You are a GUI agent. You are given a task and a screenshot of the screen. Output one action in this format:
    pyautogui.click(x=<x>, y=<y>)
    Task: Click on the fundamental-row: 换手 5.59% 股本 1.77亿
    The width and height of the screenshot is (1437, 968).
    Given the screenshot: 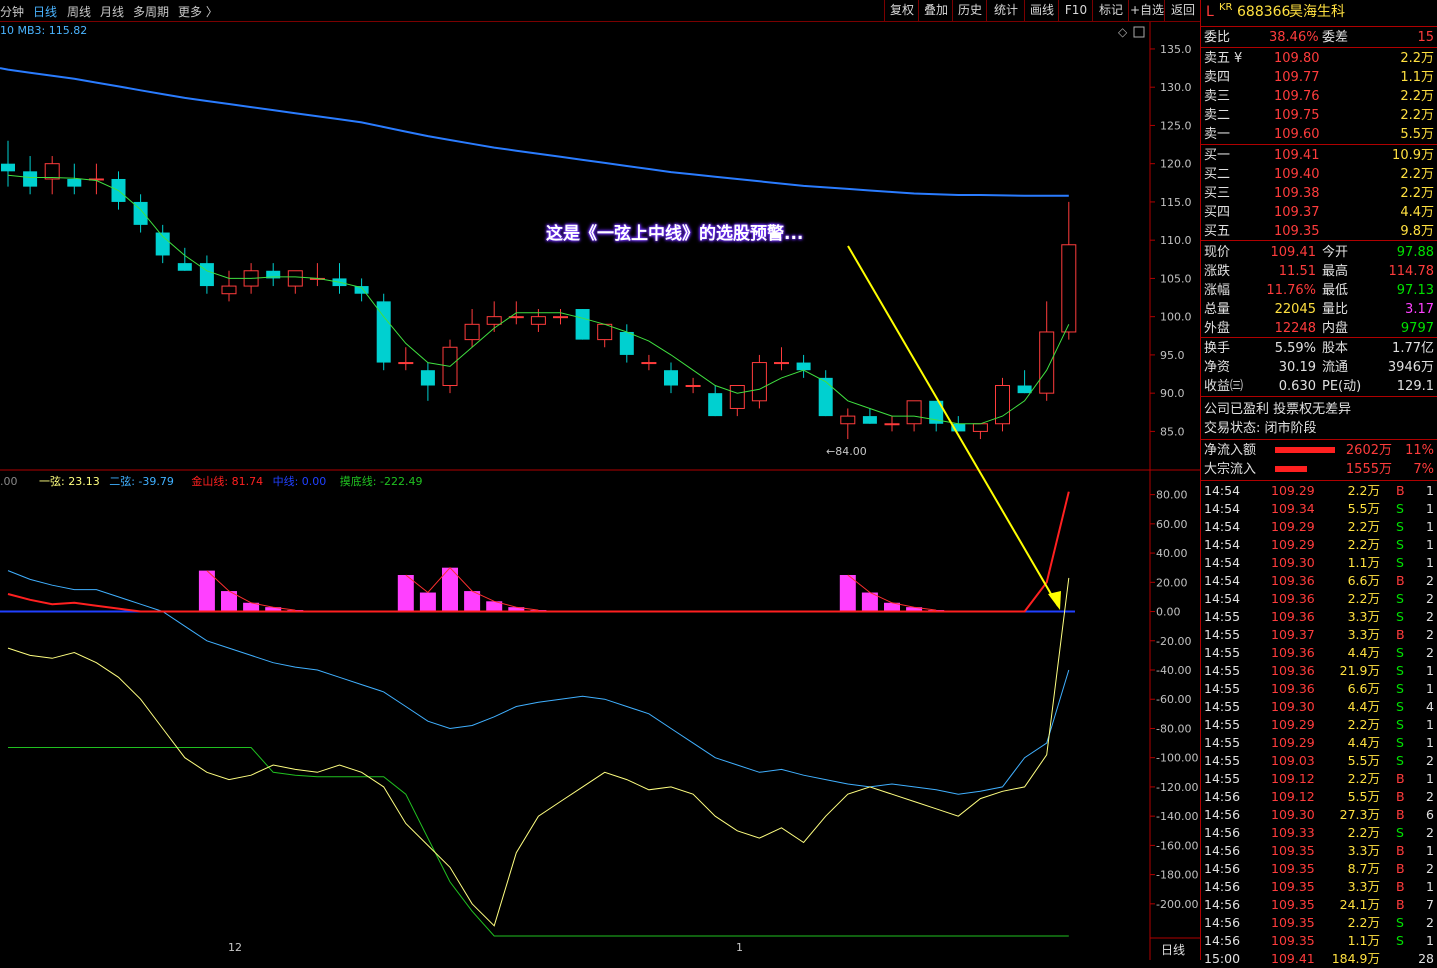 What is the action you would take?
    pyautogui.click(x=1319, y=348)
    